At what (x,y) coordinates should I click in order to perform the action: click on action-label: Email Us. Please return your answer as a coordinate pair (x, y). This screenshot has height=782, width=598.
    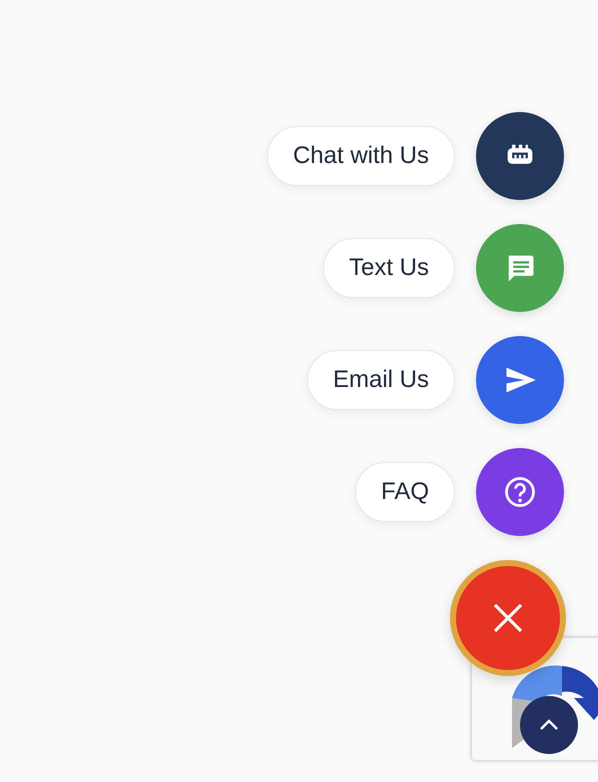
    Looking at the image, I should click on (380, 380).